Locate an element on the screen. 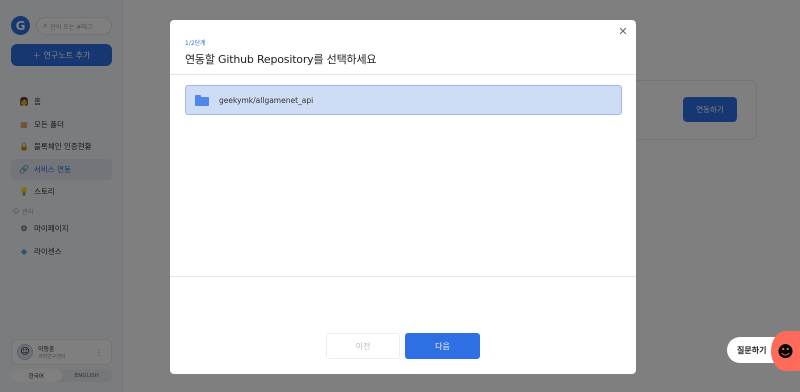 The width and height of the screenshot is (800, 392). next-button: 다음 is located at coordinates (442, 346).